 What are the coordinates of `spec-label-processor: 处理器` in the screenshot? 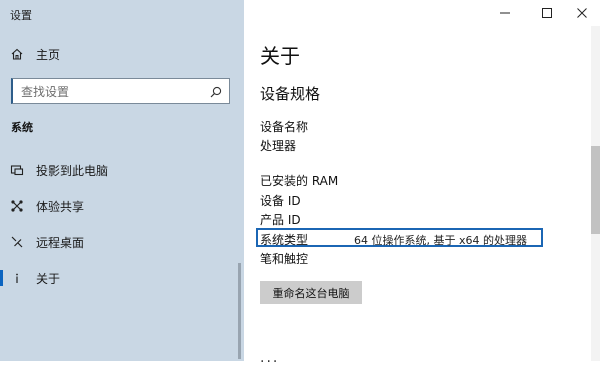 It's located at (278, 146).